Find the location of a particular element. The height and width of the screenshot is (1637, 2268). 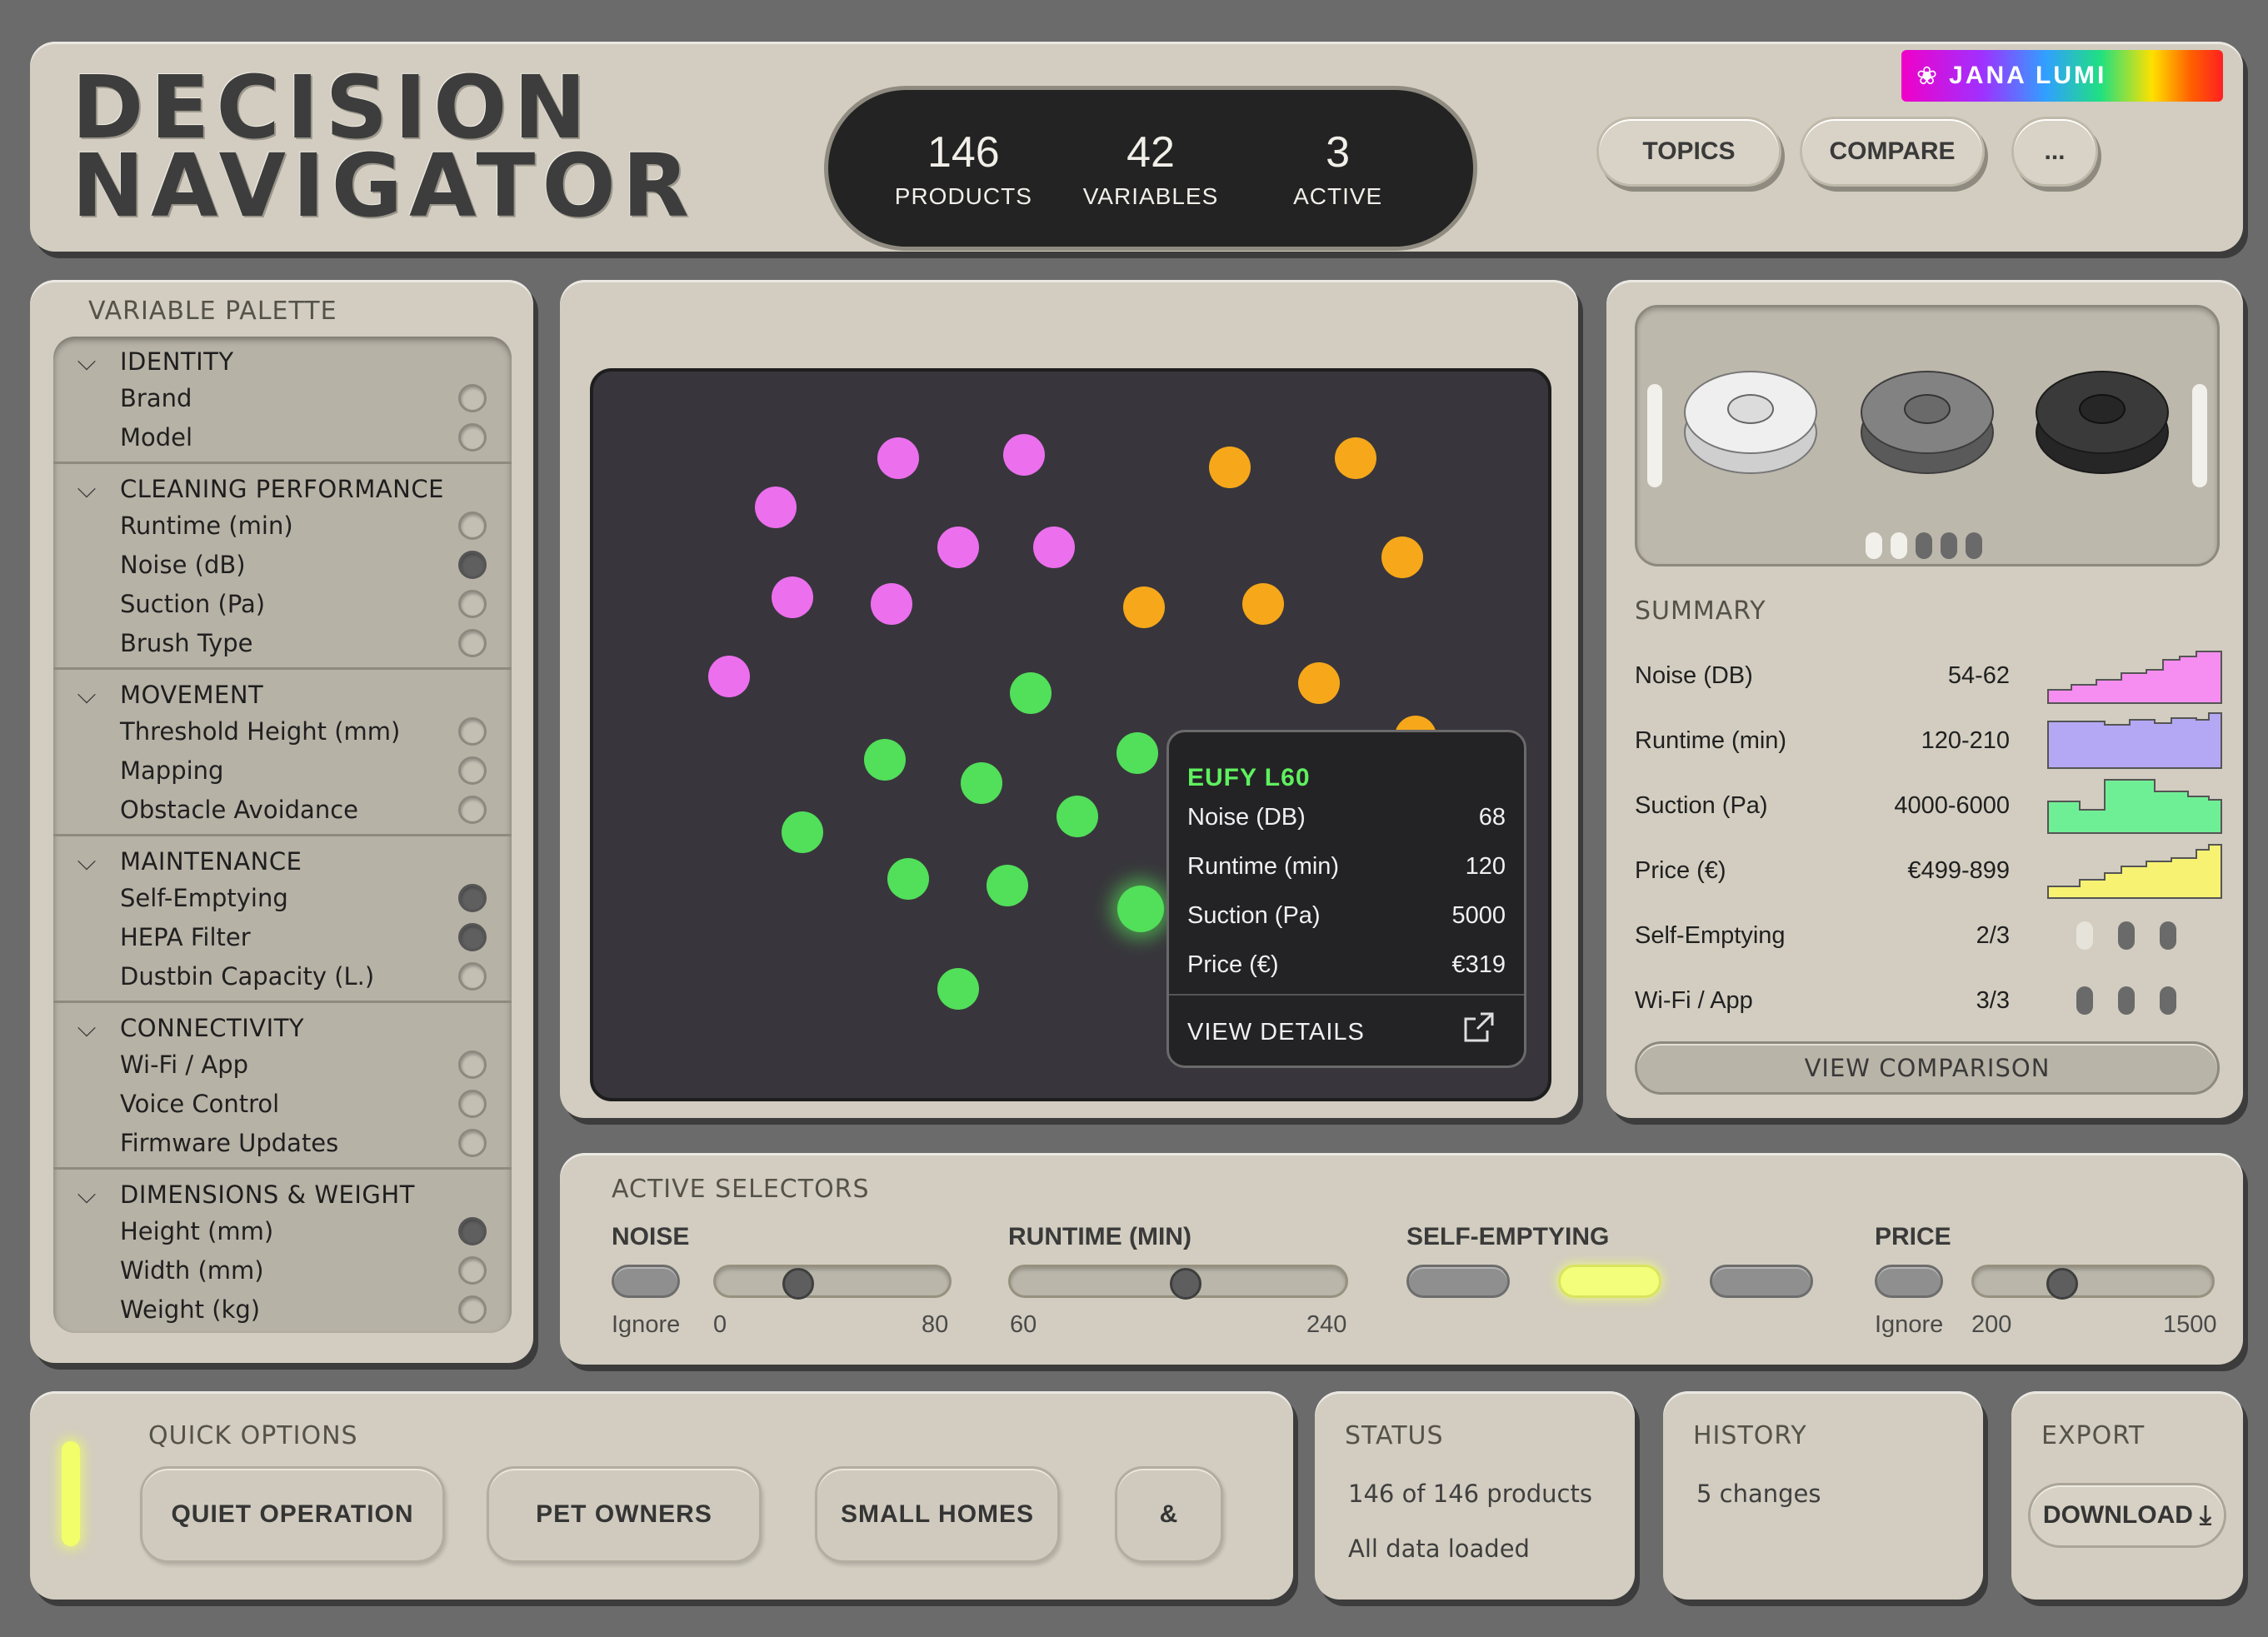

palette-group-header: ⌵ DIMENSIONS & WEIGHT is located at coordinates (282, 1194).